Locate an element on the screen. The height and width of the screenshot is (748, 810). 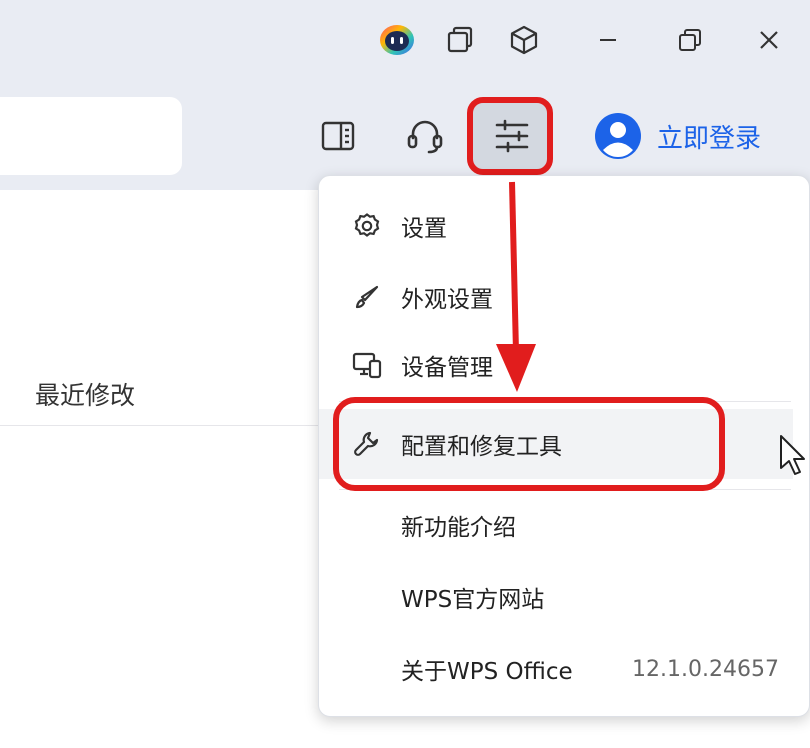
user-avatar-icon is located at coordinates (618, 136).